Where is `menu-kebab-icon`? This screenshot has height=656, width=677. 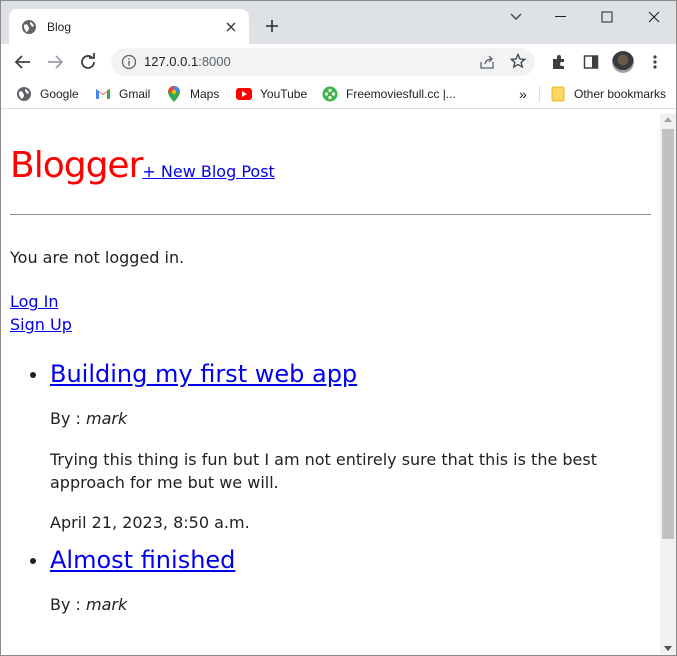 menu-kebab-icon is located at coordinates (655, 62).